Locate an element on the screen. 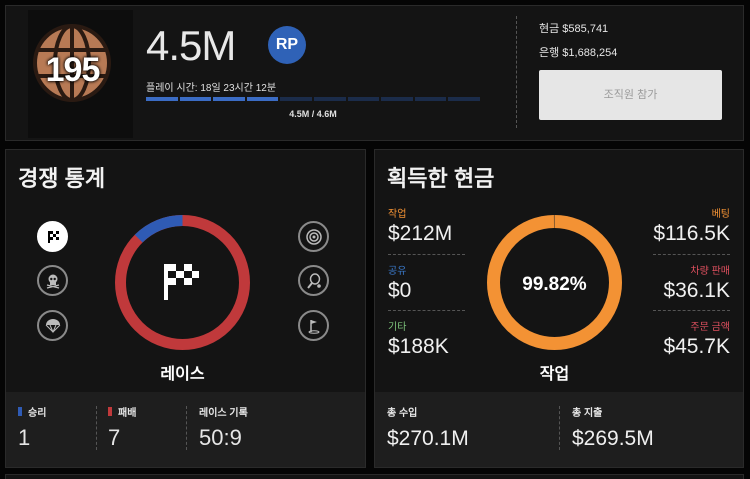 The height and width of the screenshot is (479, 750). wins-color-bar is located at coordinates (20, 411).